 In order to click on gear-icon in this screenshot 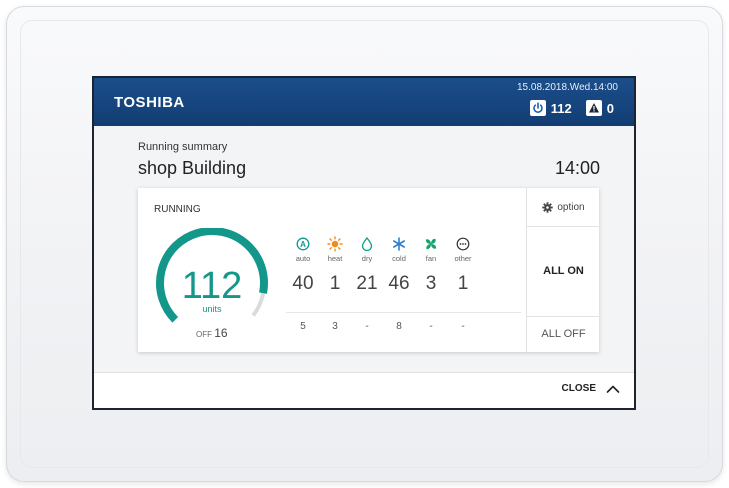, I will do `click(548, 207)`.